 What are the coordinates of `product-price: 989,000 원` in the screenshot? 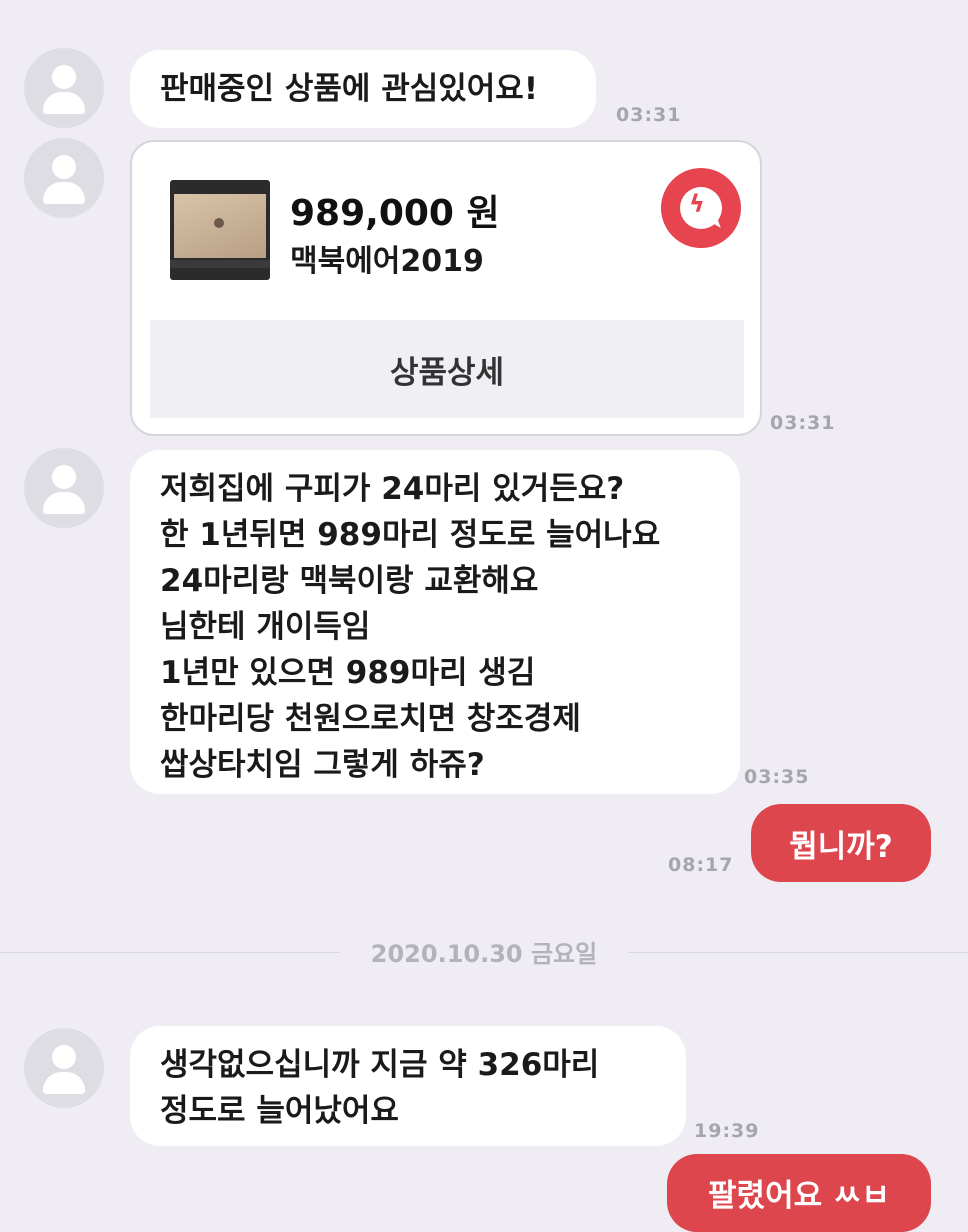 It's located at (395, 213).